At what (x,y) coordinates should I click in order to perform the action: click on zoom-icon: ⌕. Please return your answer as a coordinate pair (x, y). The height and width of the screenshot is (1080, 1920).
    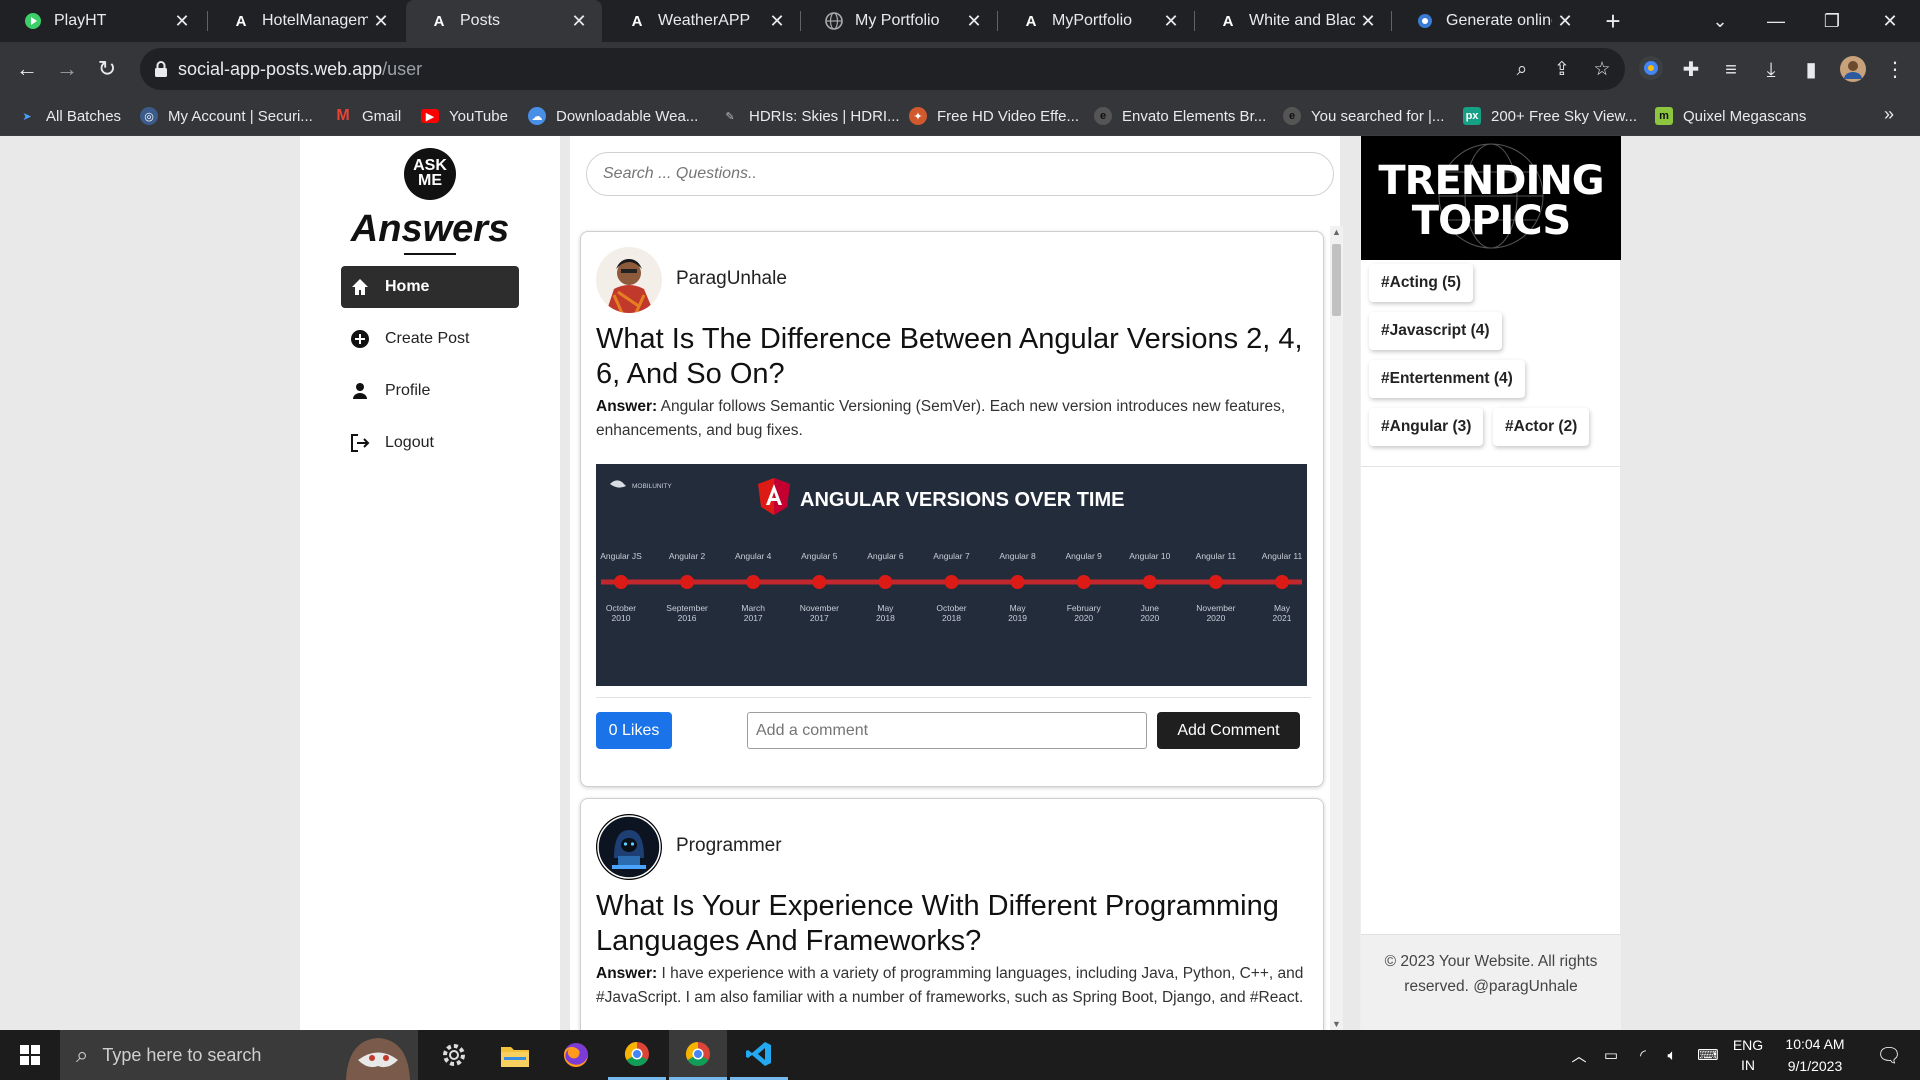
    Looking at the image, I should click on (1522, 70).